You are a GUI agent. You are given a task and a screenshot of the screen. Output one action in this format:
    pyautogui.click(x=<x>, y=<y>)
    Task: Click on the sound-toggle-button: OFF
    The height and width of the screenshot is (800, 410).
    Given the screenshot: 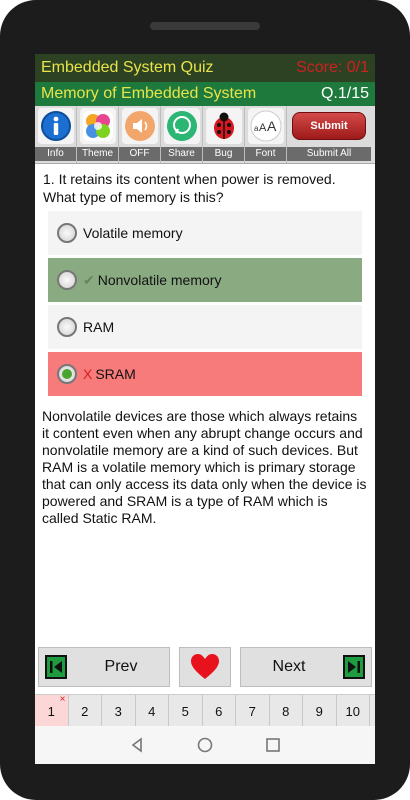 What is the action you would take?
    pyautogui.click(x=140, y=134)
    